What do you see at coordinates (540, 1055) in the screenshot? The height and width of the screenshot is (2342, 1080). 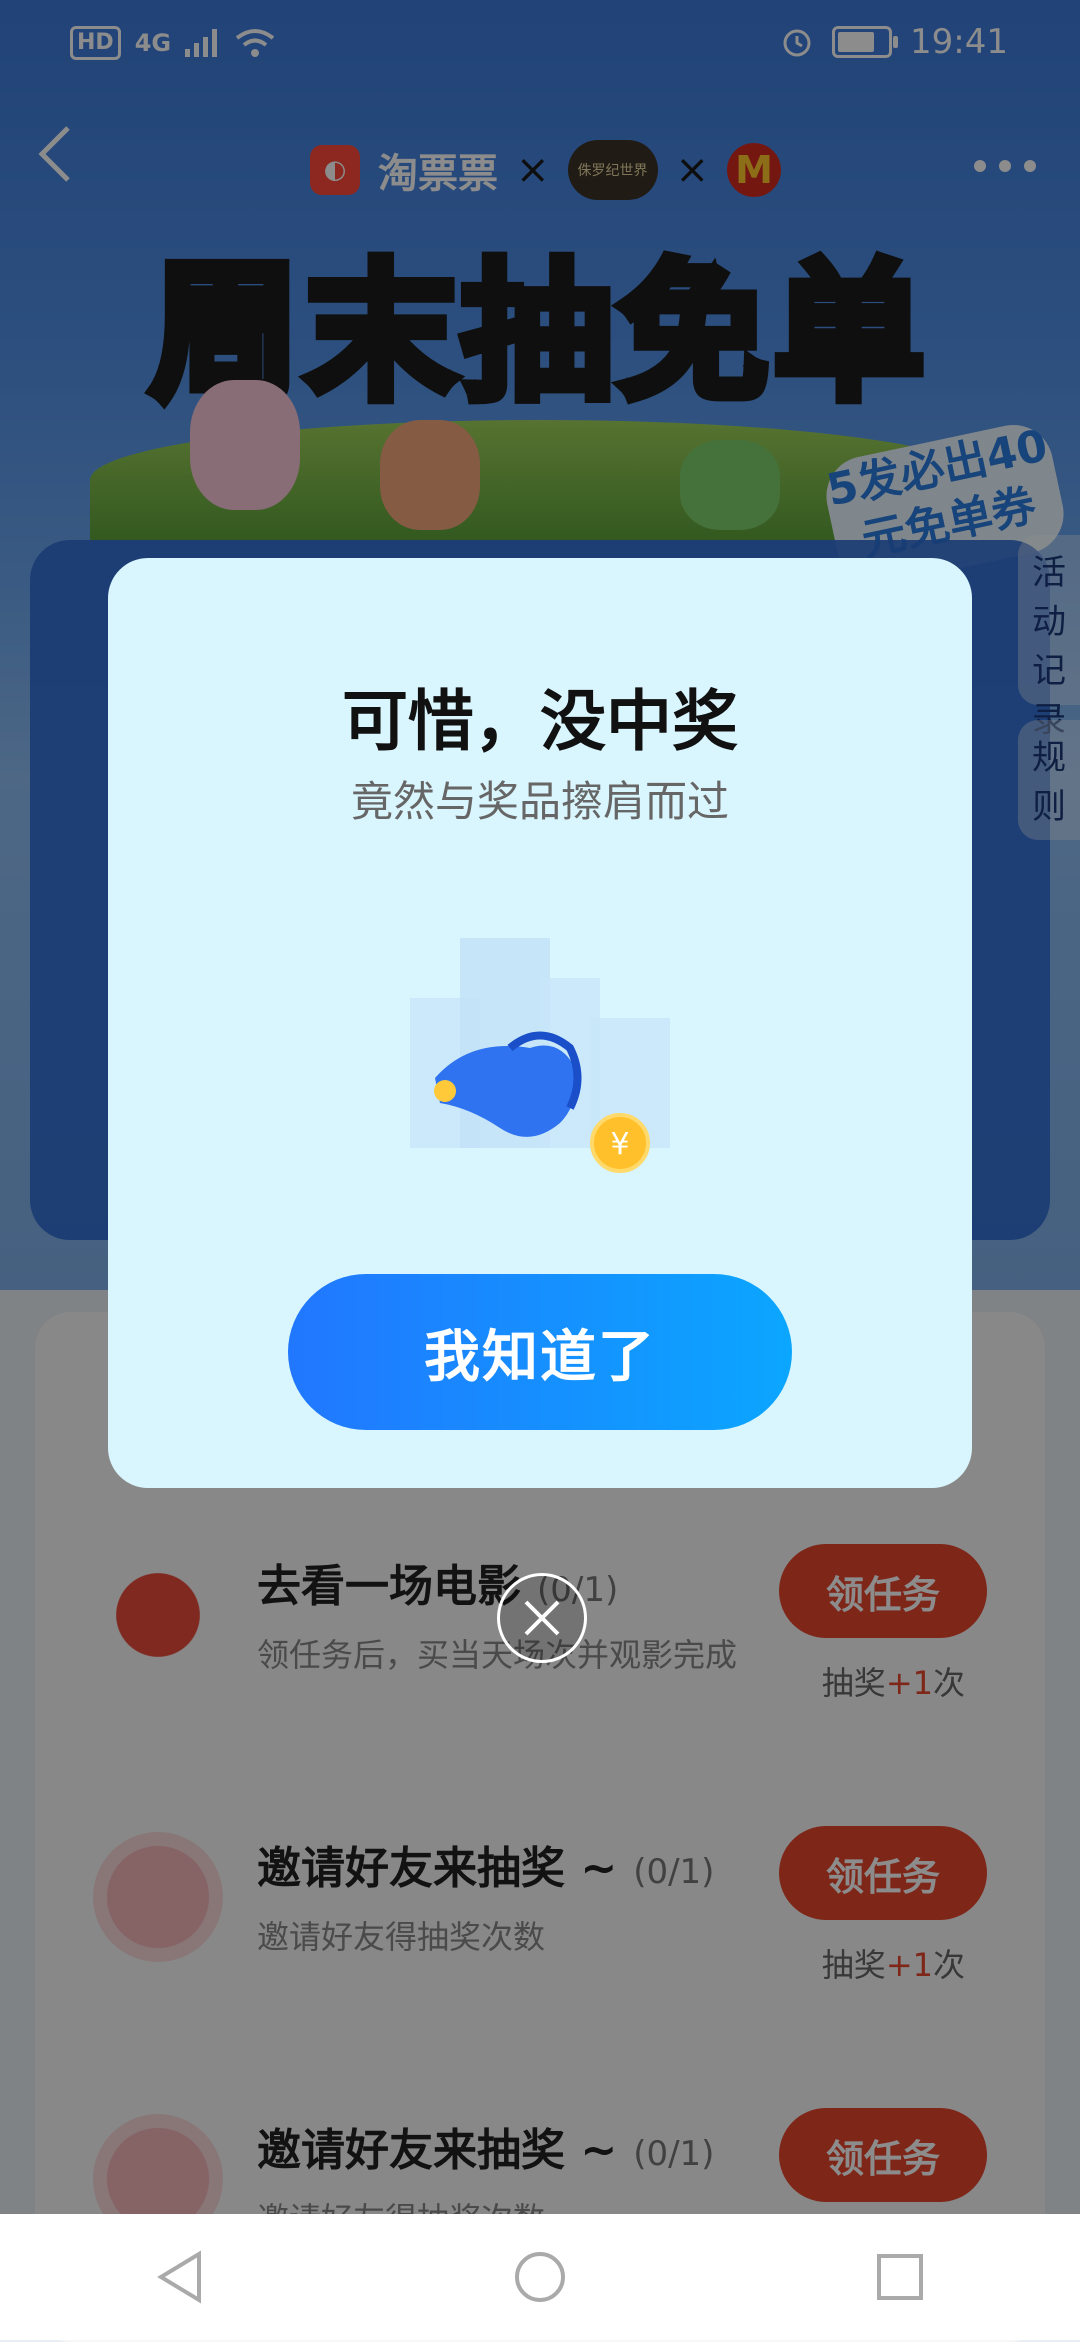 I see `missed-coin-illustration: ¥` at bounding box center [540, 1055].